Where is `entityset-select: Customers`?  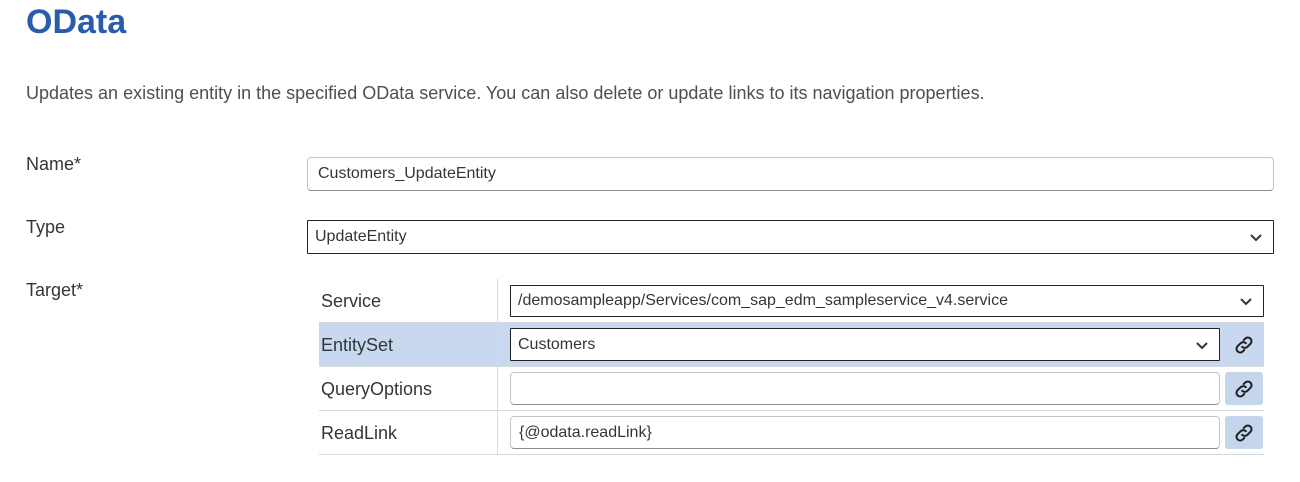
entityset-select: Customers is located at coordinates (865, 344).